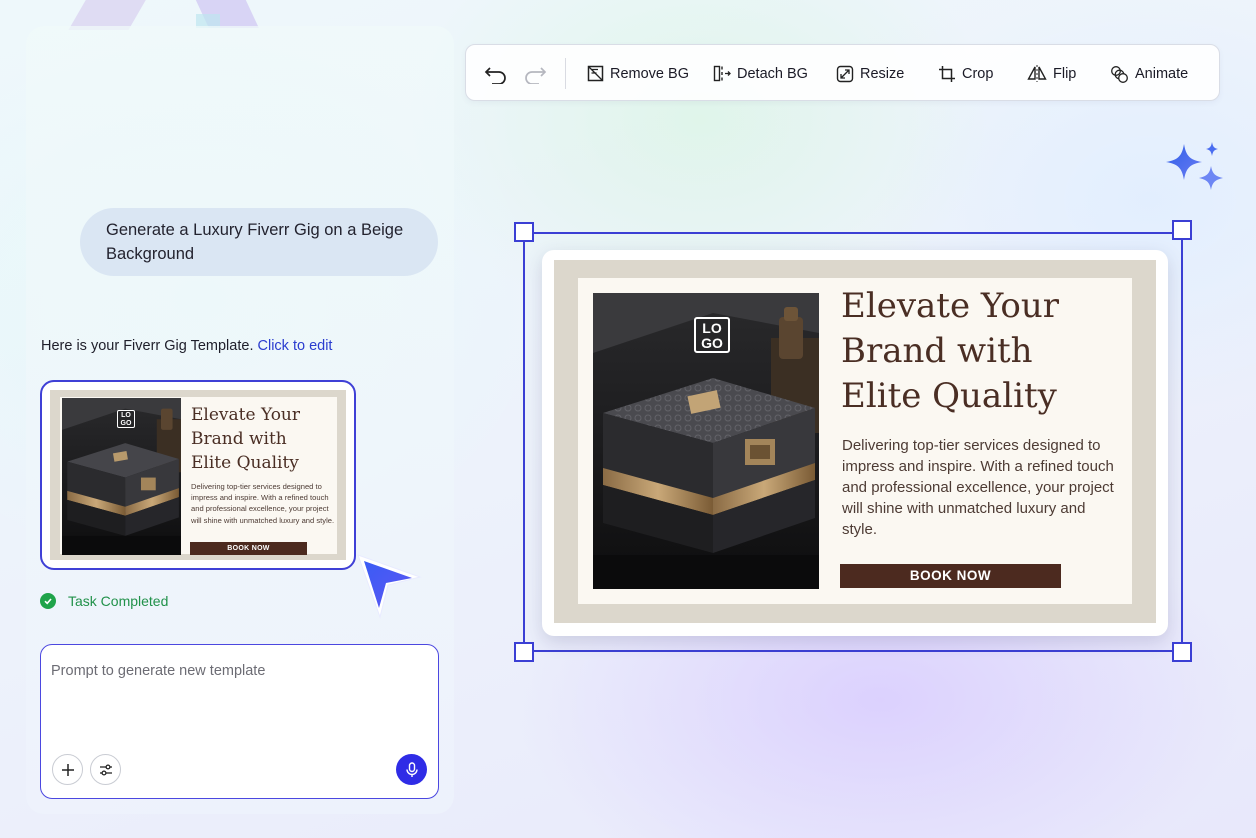 Image resolution: width=1256 pixels, height=838 pixels. Describe the element at coordinates (248, 548) in the screenshot. I see `template-preview-book-button: BOOK NOW` at that location.